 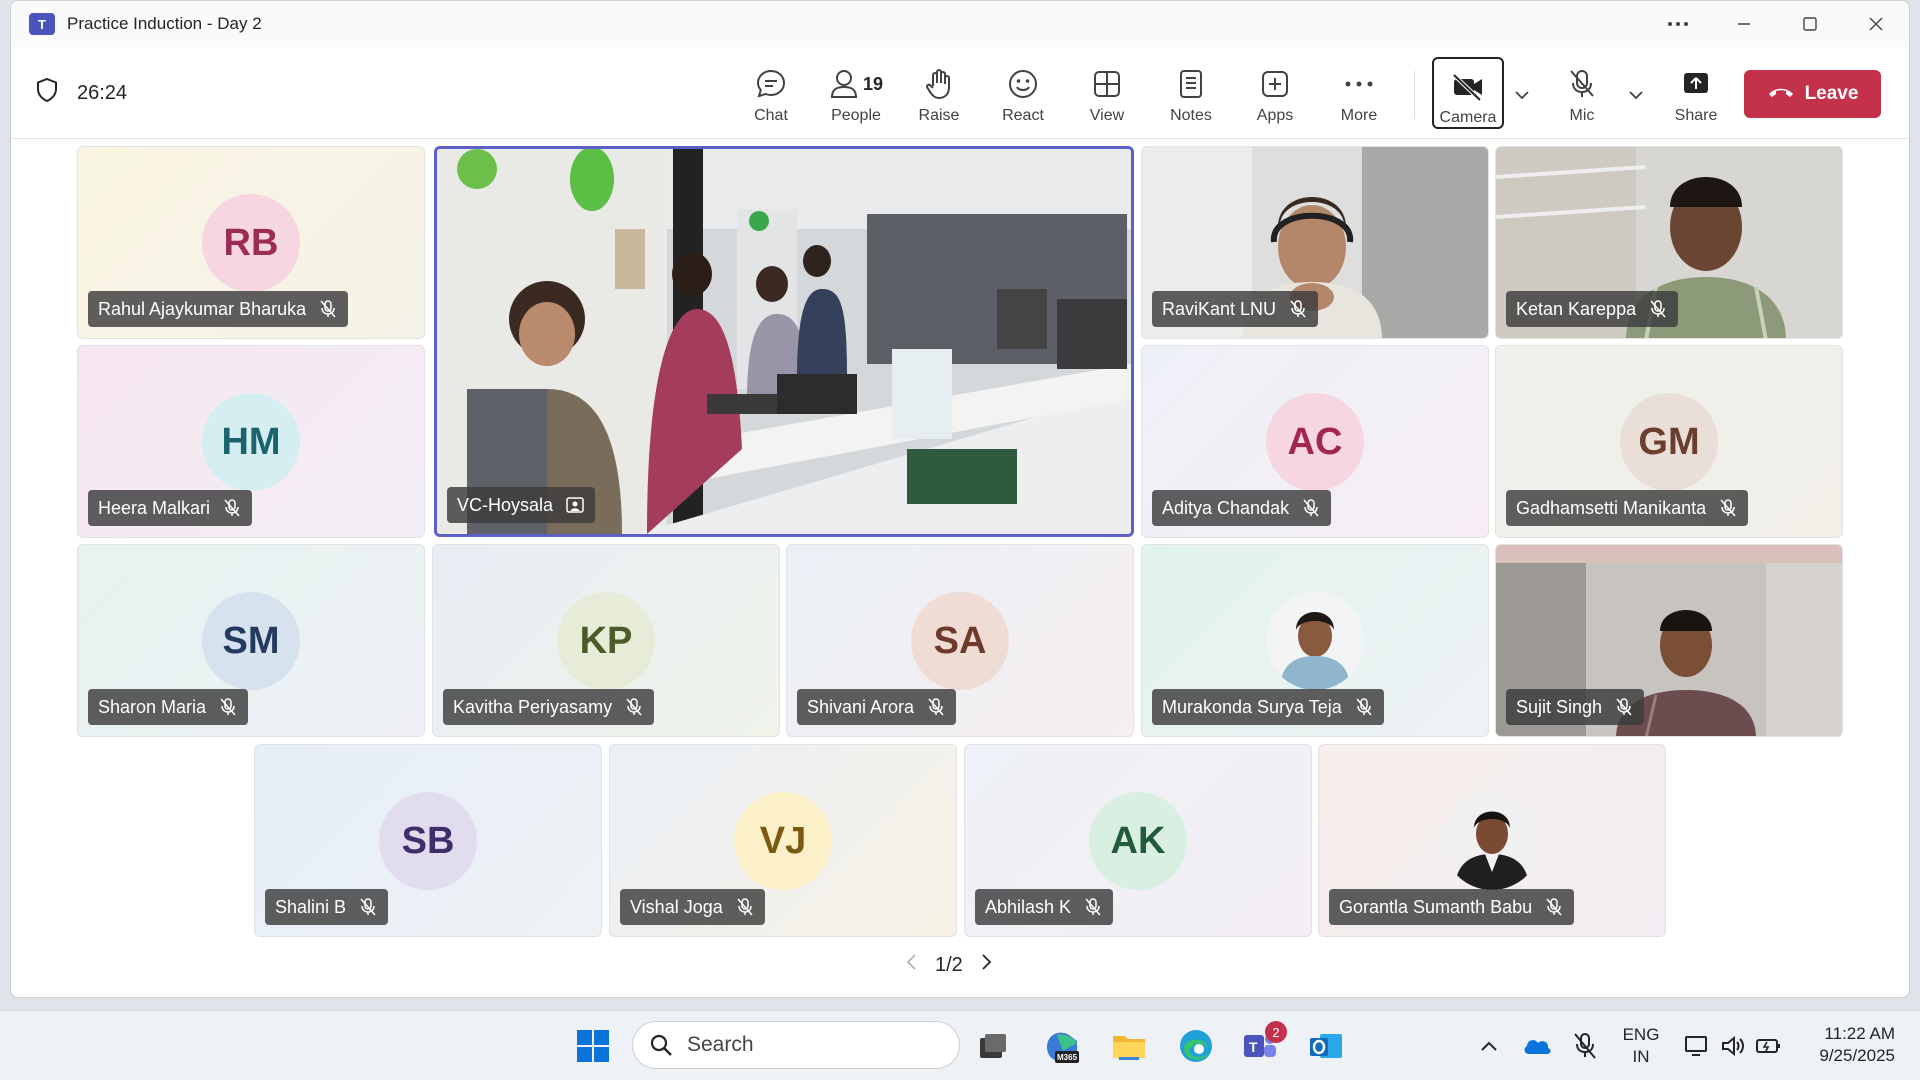 I want to click on room-video-feed, so click(x=784, y=341).